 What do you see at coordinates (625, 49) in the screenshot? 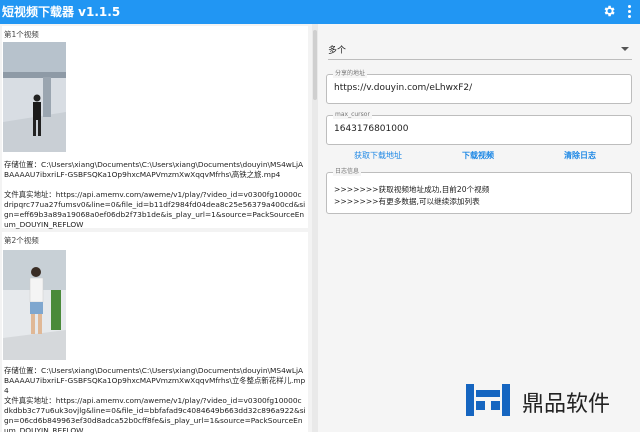
I see `dropdown-arrow-icon` at bounding box center [625, 49].